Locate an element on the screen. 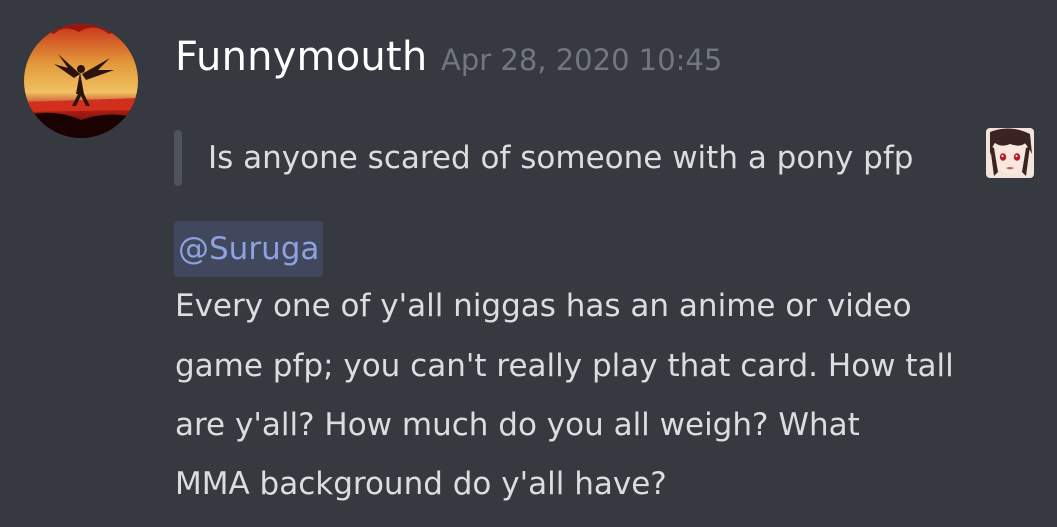 This screenshot has width=1057, height=527. dragon-silhouette-avatar-icon is located at coordinates (81, 81).